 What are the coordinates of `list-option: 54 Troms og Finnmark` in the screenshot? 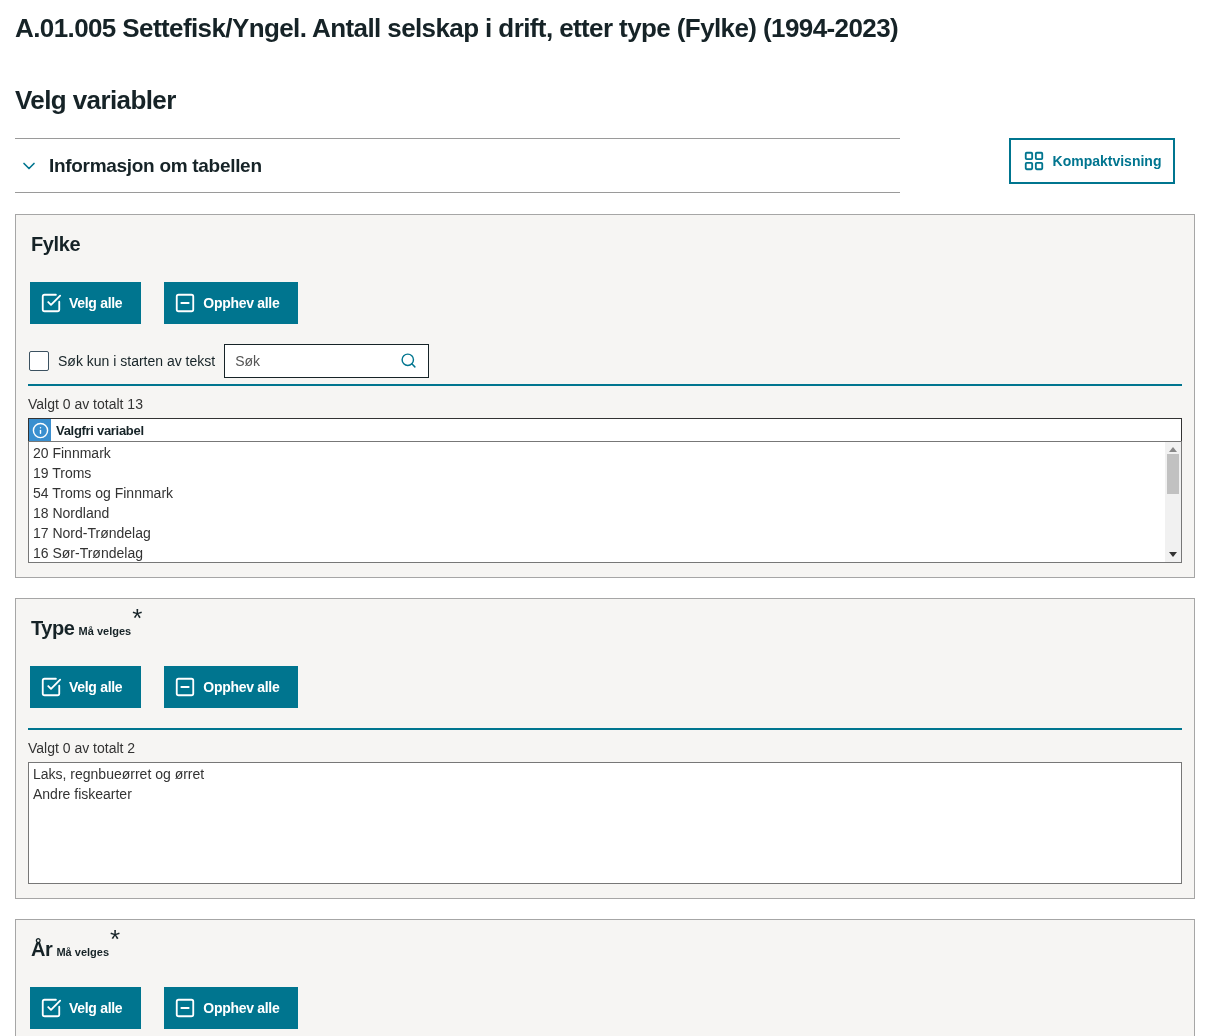 It's located at (597, 493).